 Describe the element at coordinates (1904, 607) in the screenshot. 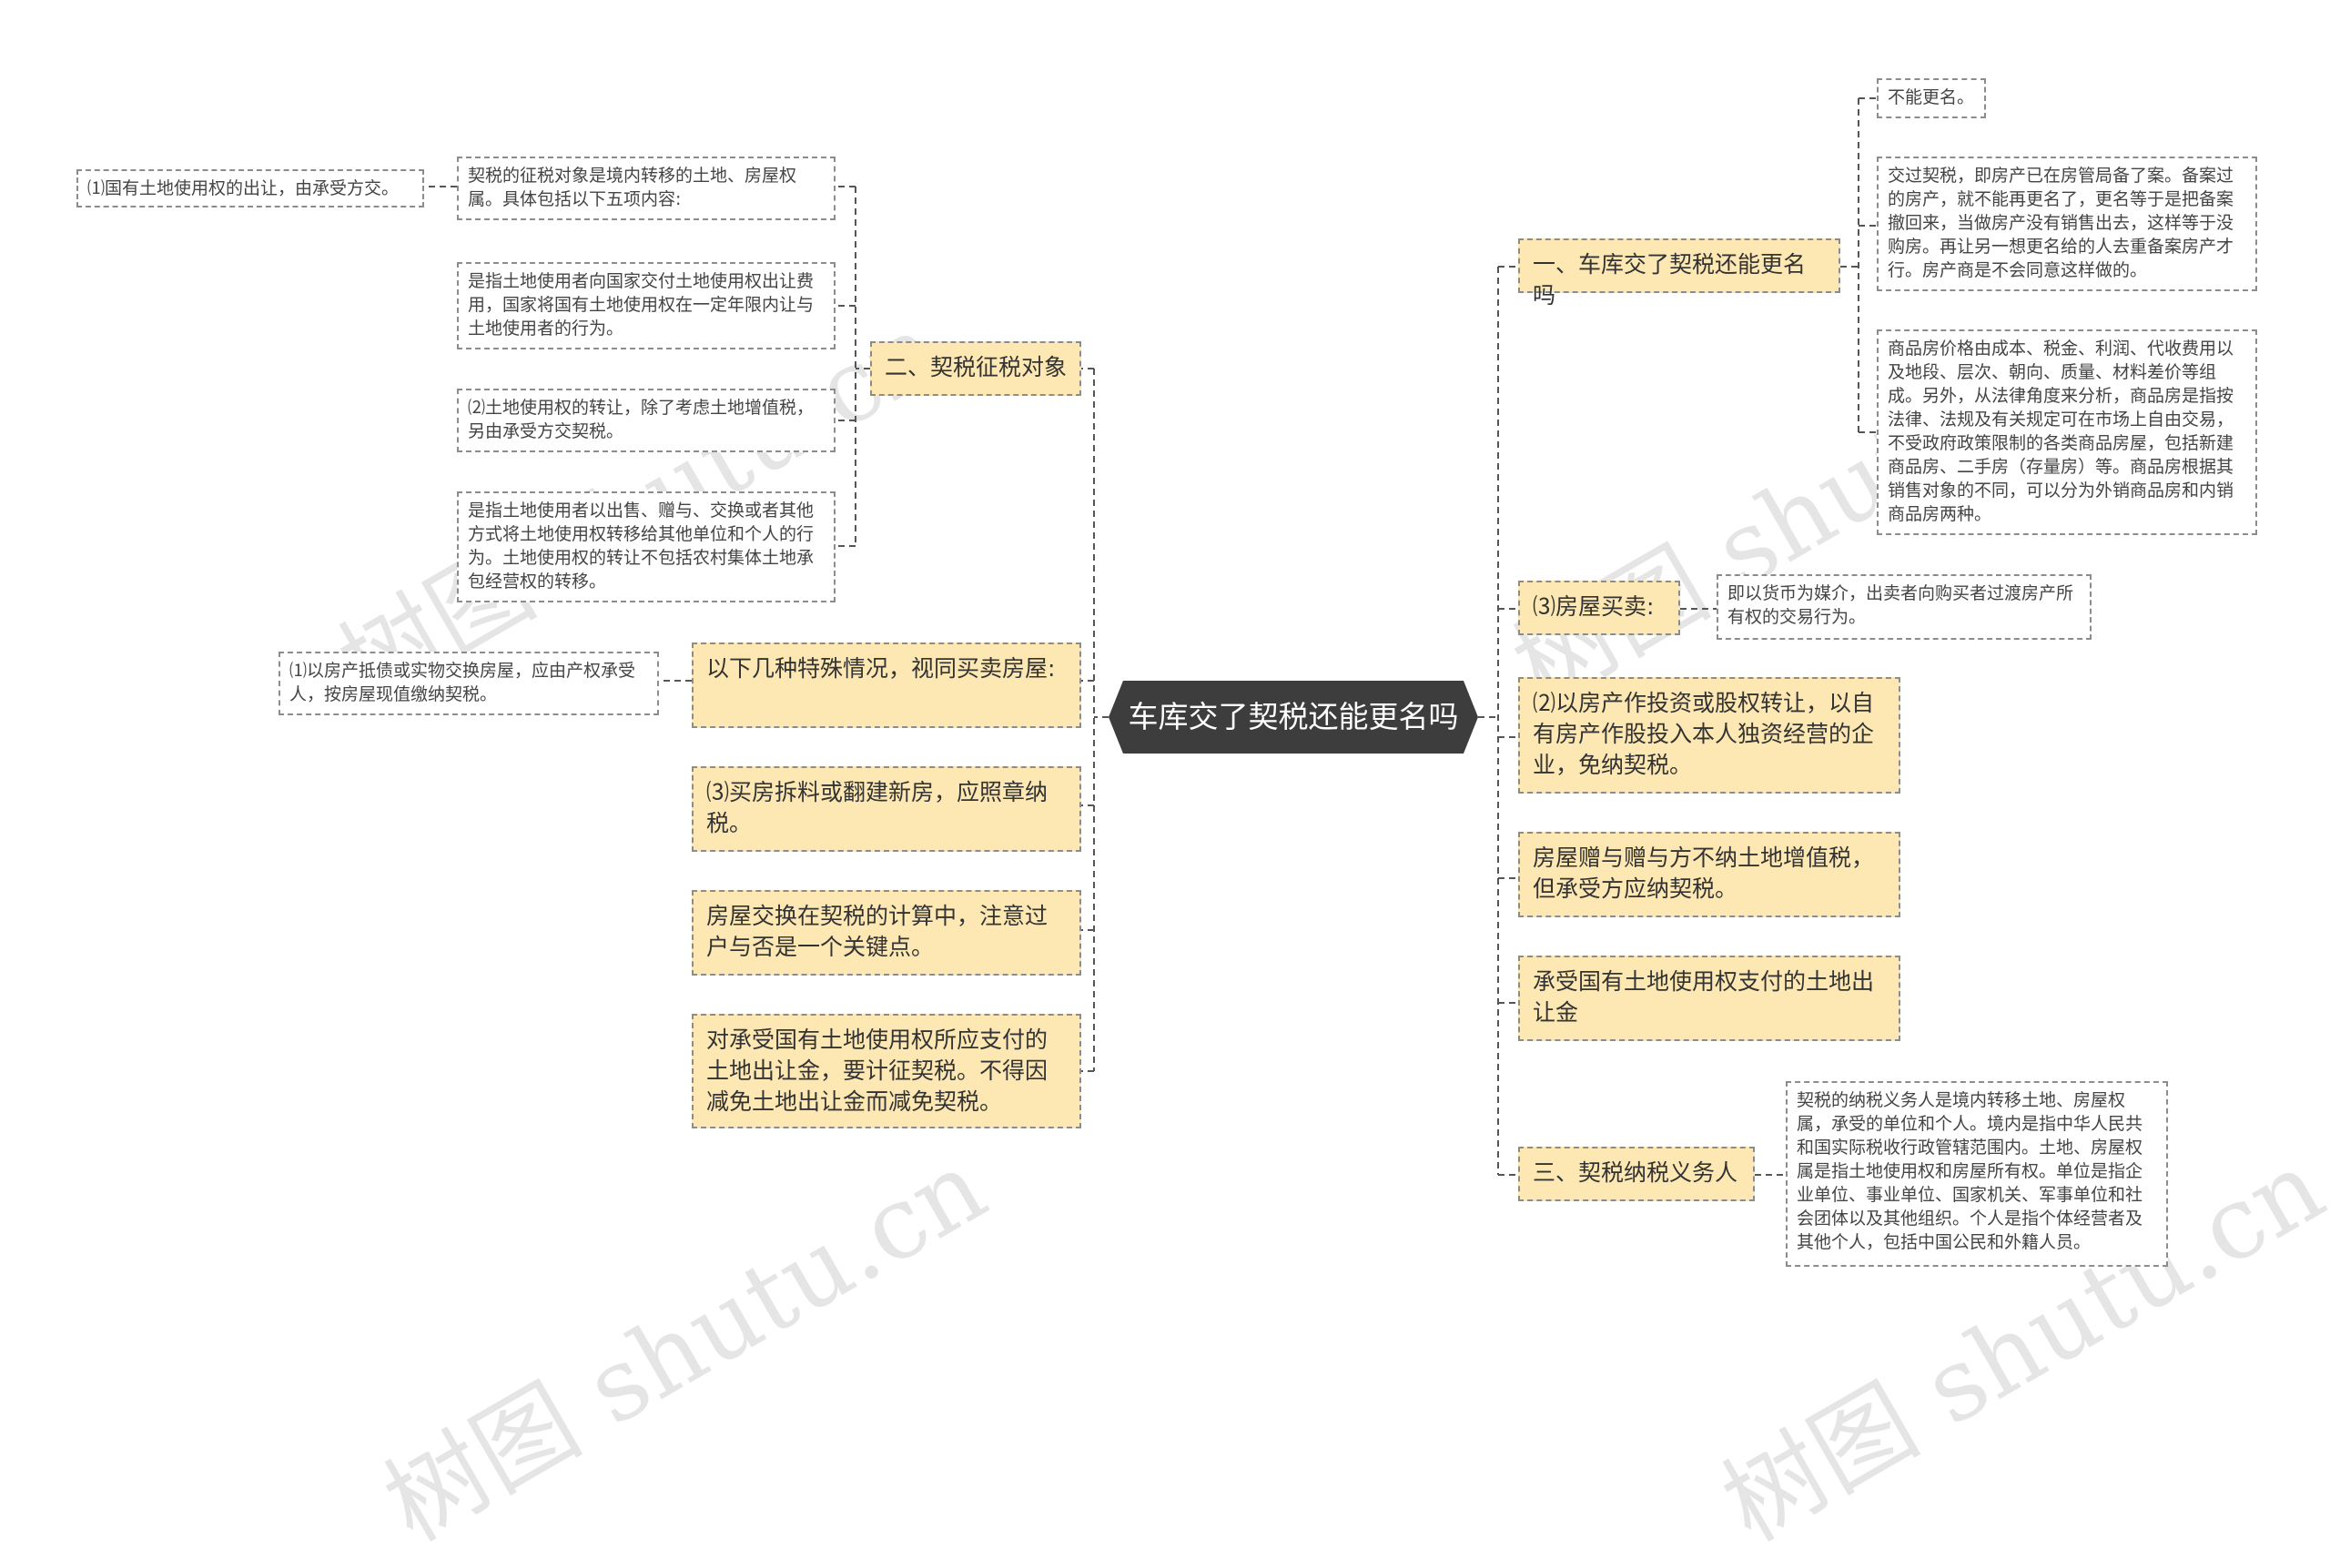

I see `leaf-trade-definition: 即以货币为媒介，出卖者向购买者过渡房产所有权的交易行为。` at that location.